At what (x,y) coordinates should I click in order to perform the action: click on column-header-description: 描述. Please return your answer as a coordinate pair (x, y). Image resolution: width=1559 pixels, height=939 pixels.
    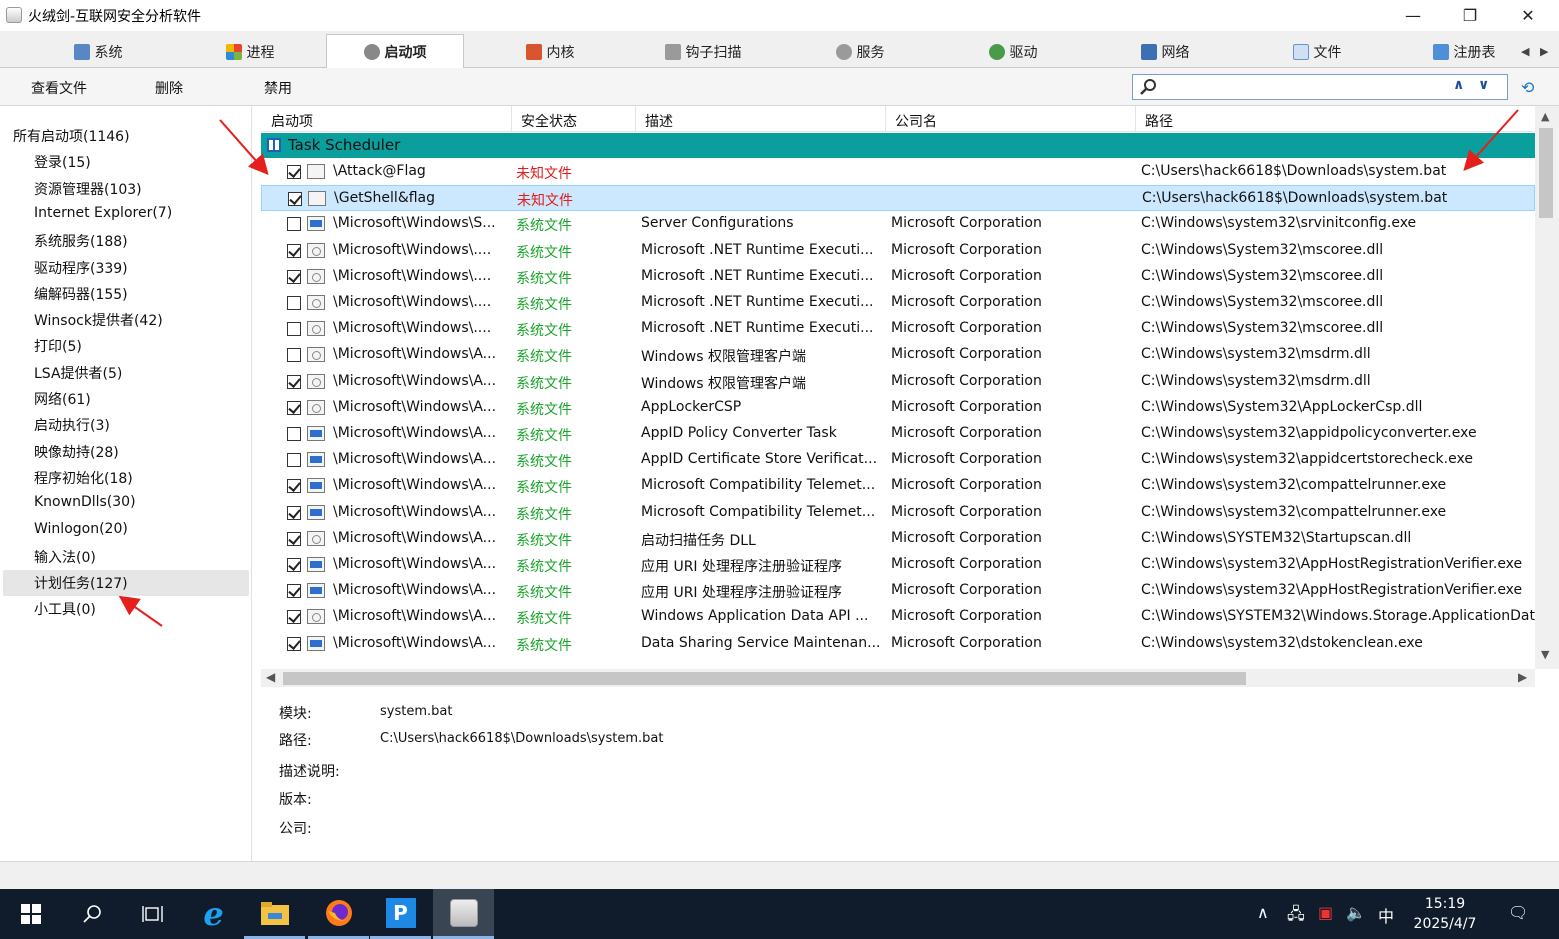
    Looking at the image, I should click on (659, 121).